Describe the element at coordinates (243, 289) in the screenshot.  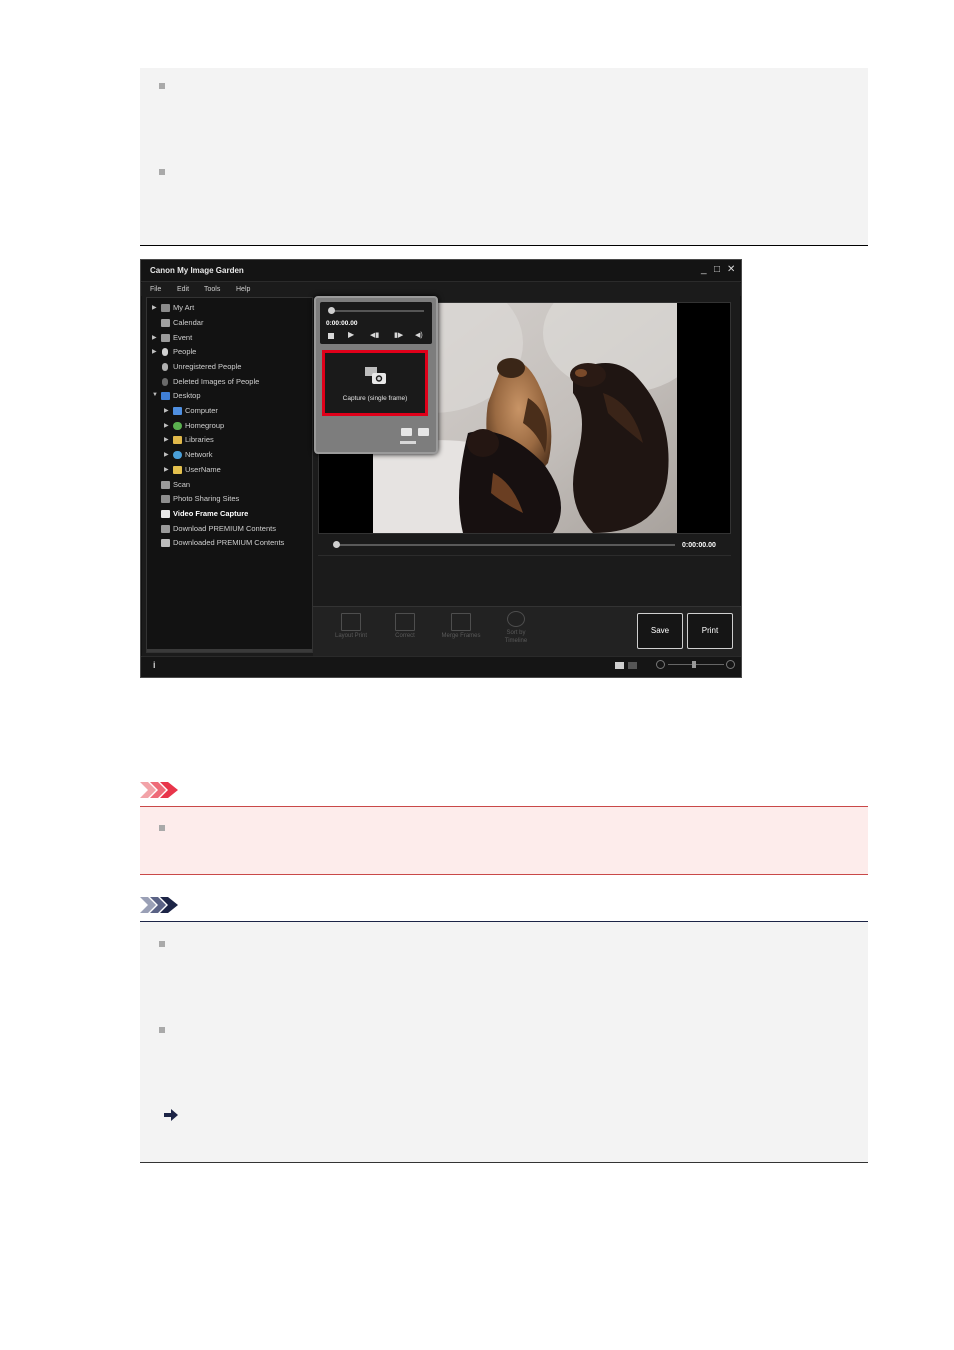
I see `menu-help: Help` at that location.